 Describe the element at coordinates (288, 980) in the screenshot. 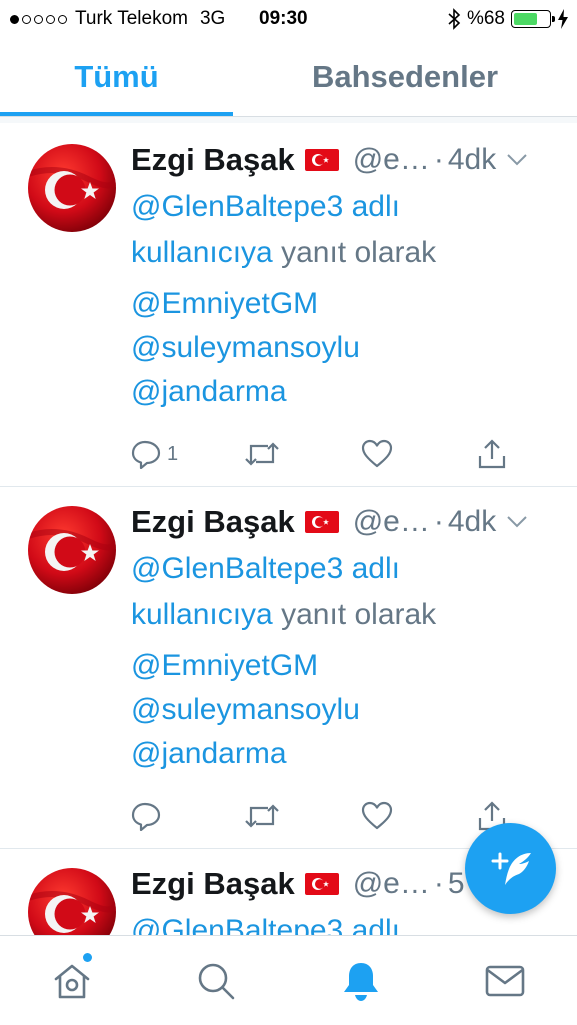

I see `bottom-tab-bar` at that location.